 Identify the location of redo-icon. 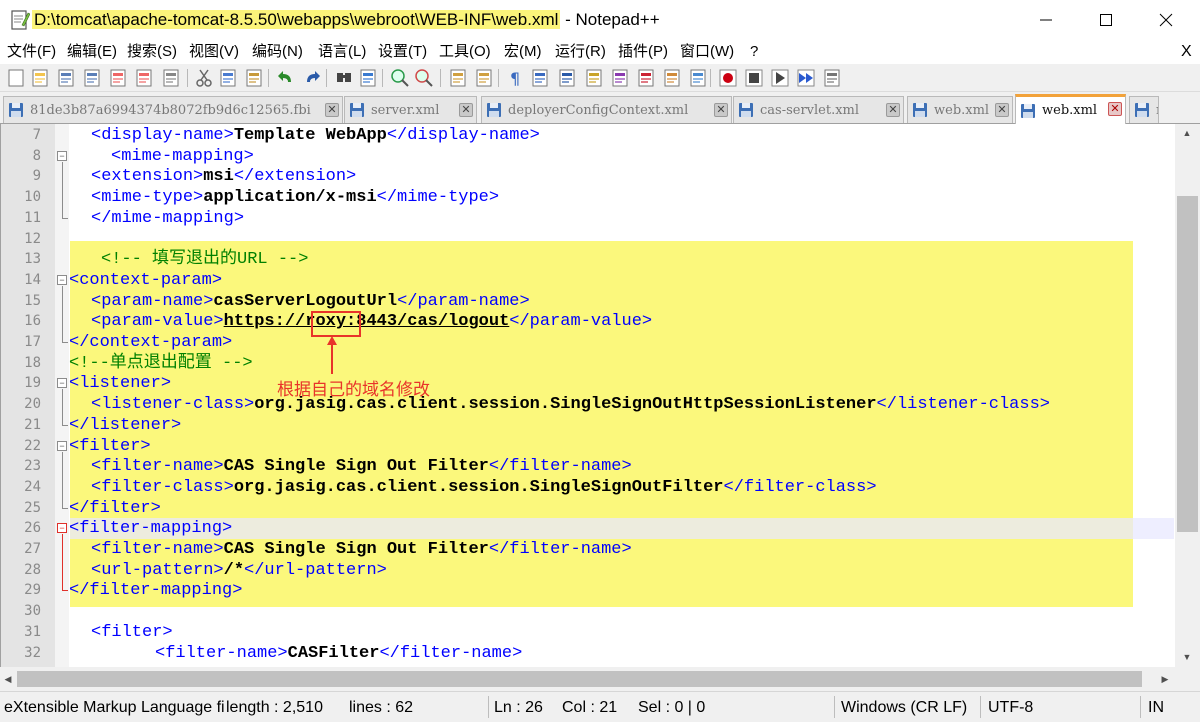
(312, 78).